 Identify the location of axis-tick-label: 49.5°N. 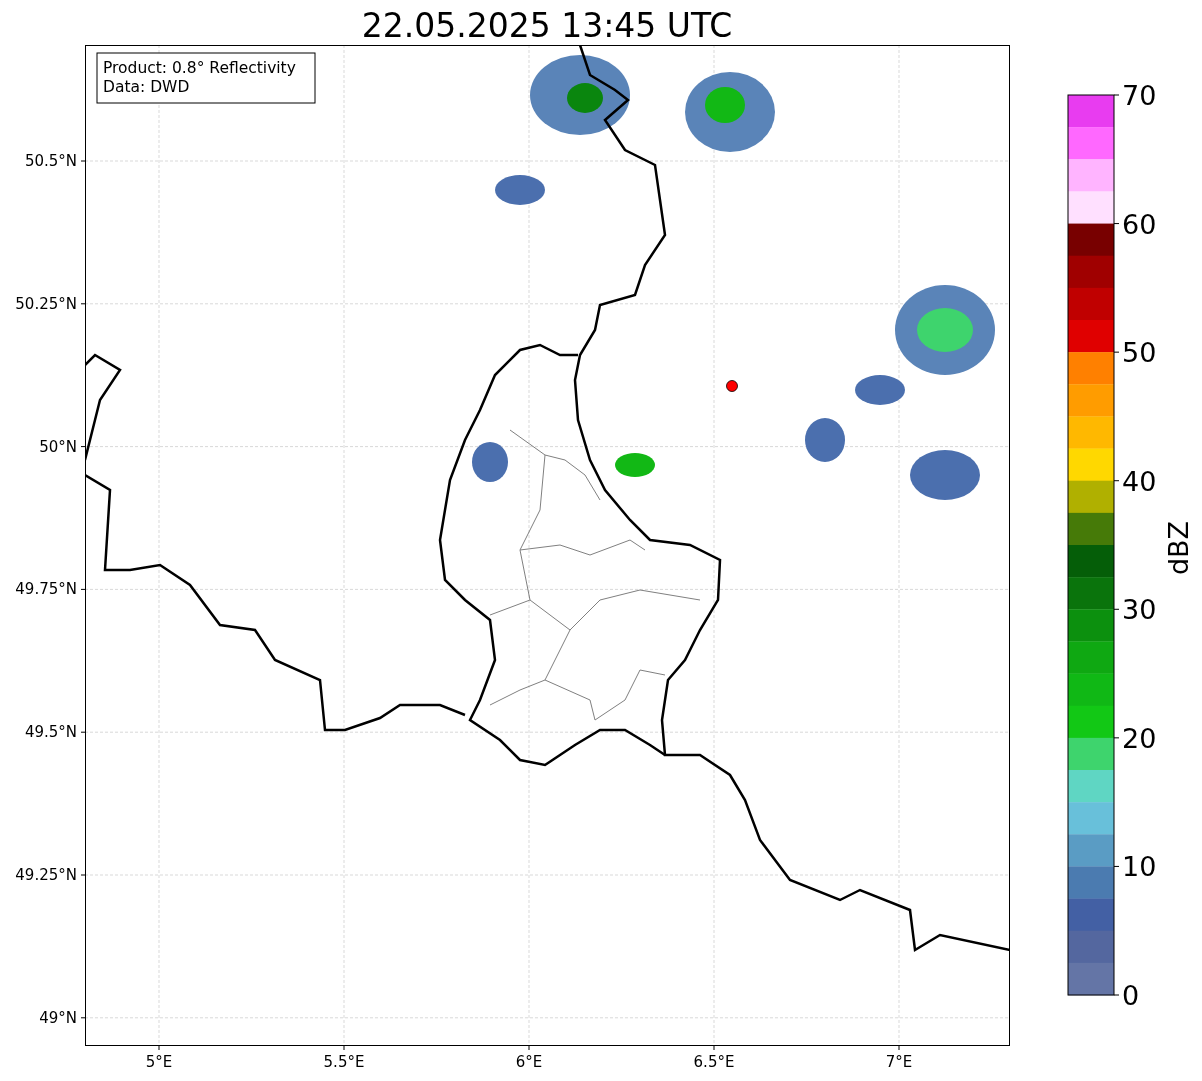
(50, 732).